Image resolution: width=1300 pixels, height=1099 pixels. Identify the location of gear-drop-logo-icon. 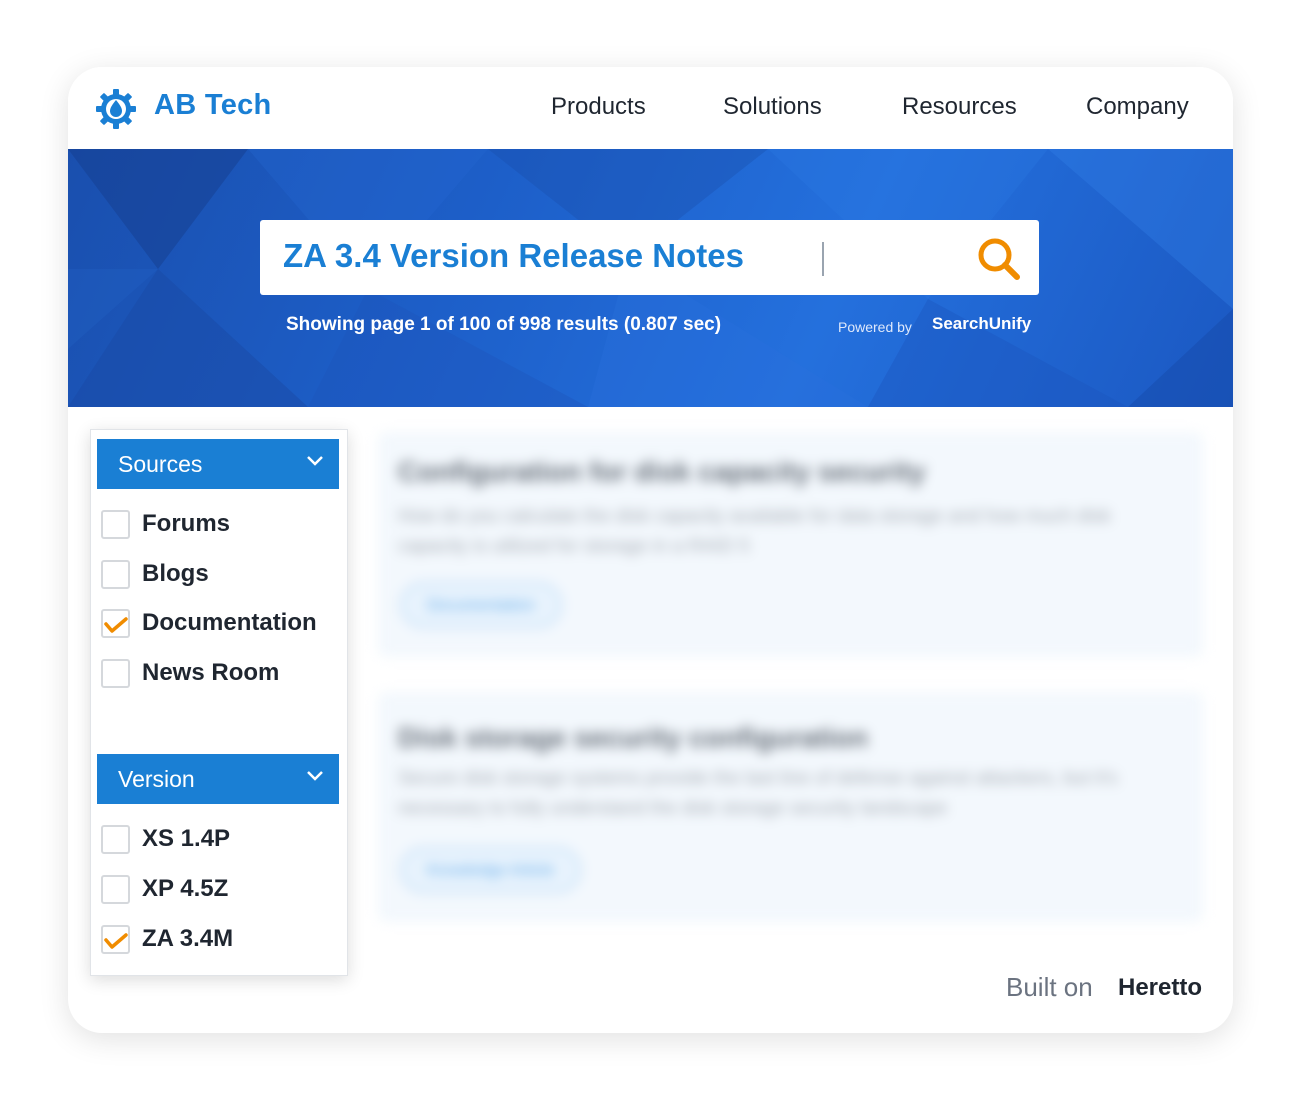
(116, 109).